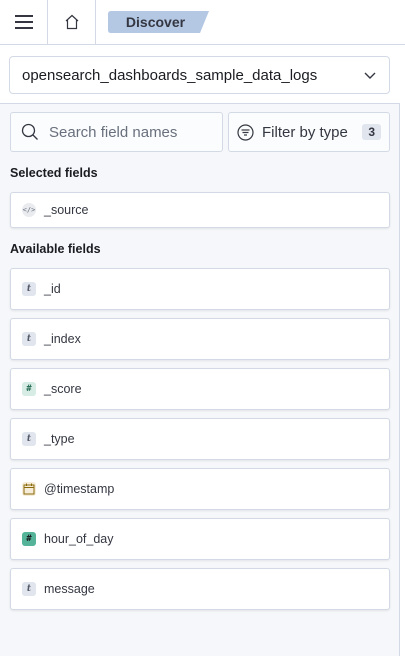  Describe the element at coordinates (370, 75) in the screenshot. I see `chevron-down-icon` at that location.